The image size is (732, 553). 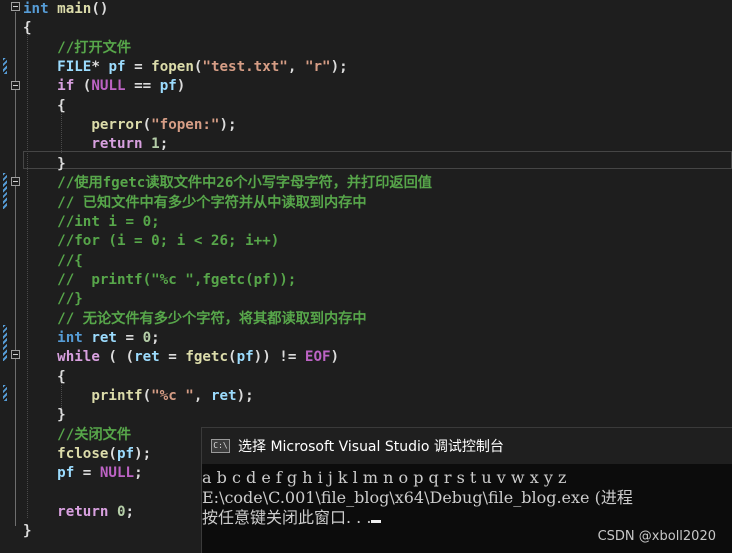 I want to click on token: 1, so click(x=155, y=144).